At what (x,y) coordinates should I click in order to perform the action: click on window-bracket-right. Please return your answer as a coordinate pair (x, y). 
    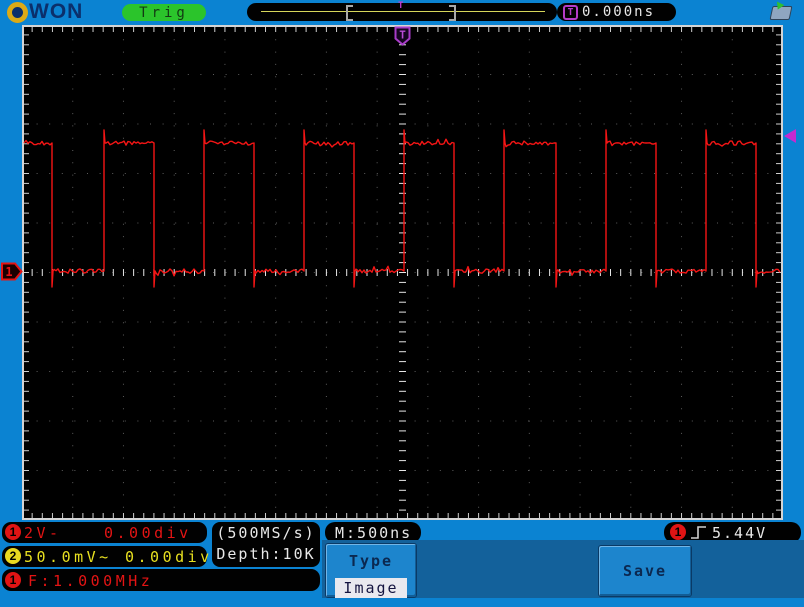
    Looking at the image, I should click on (452, 13).